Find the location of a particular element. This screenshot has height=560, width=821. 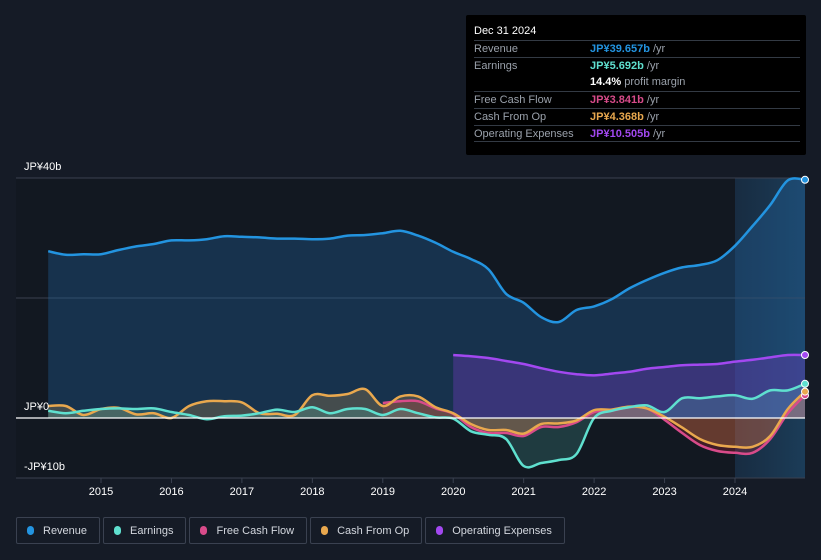

tooltip-label: Free Cash Flow is located at coordinates (513, 100).